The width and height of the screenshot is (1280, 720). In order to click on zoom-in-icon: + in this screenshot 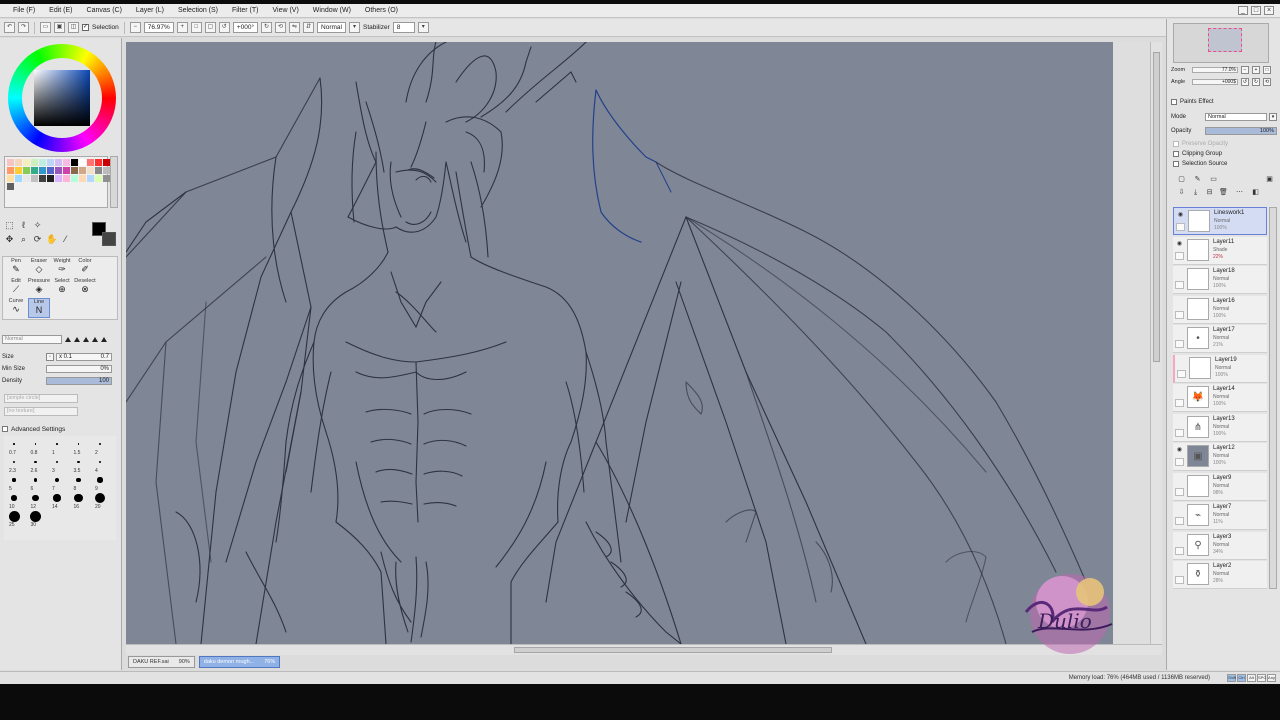, I will do `click(182, 27)`.